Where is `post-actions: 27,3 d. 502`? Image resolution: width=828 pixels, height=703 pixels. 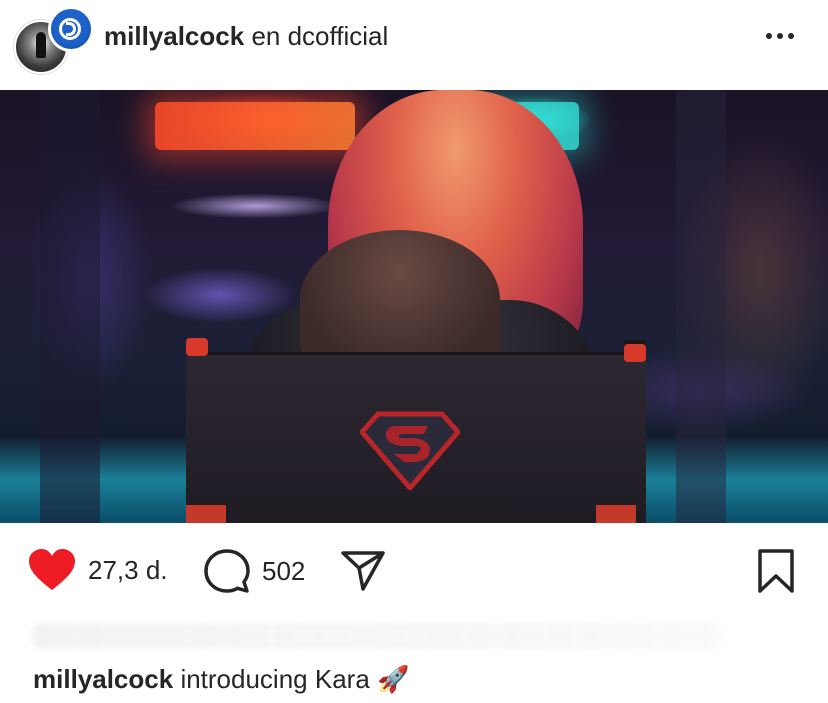 post-actions: 27,3 d. 502 is located at coordinates (414, 572).